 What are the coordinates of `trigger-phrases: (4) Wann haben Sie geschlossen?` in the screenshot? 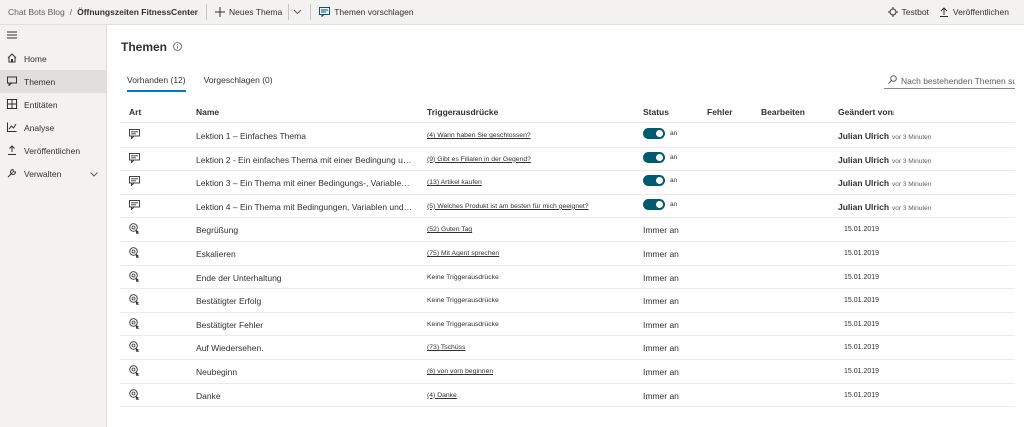 It's located at (479, 135).